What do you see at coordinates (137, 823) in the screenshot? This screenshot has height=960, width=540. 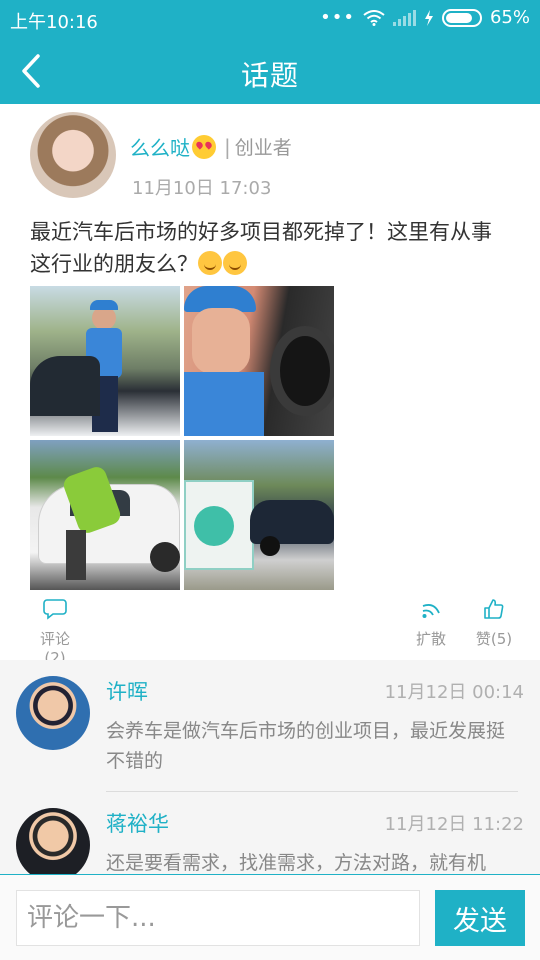 I see `commenter-name: 蒋裕华` at bounding box center [137, 823].